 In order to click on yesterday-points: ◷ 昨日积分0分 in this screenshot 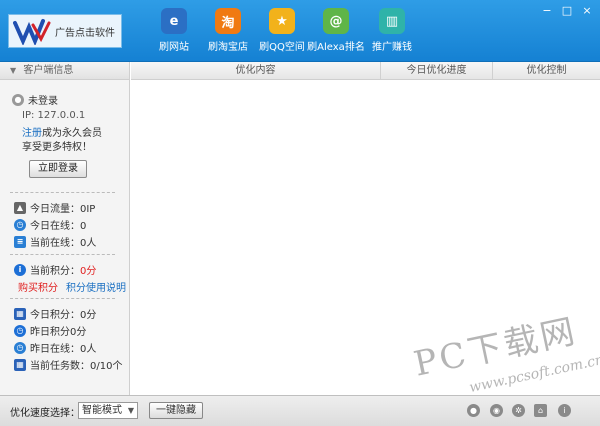, I will do `click(50, 330)`.